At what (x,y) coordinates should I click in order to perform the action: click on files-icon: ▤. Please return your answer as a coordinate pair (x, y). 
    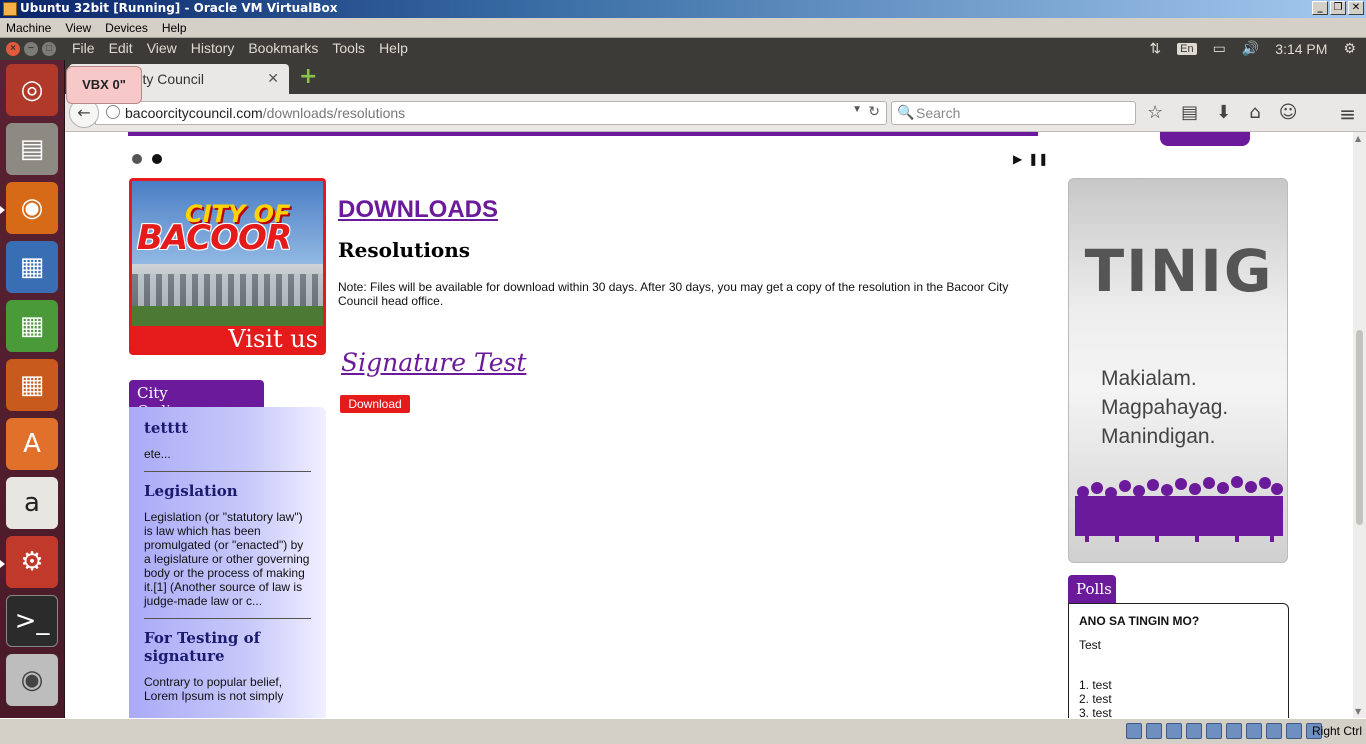
    Looking at the image, I should click on (32, 149).